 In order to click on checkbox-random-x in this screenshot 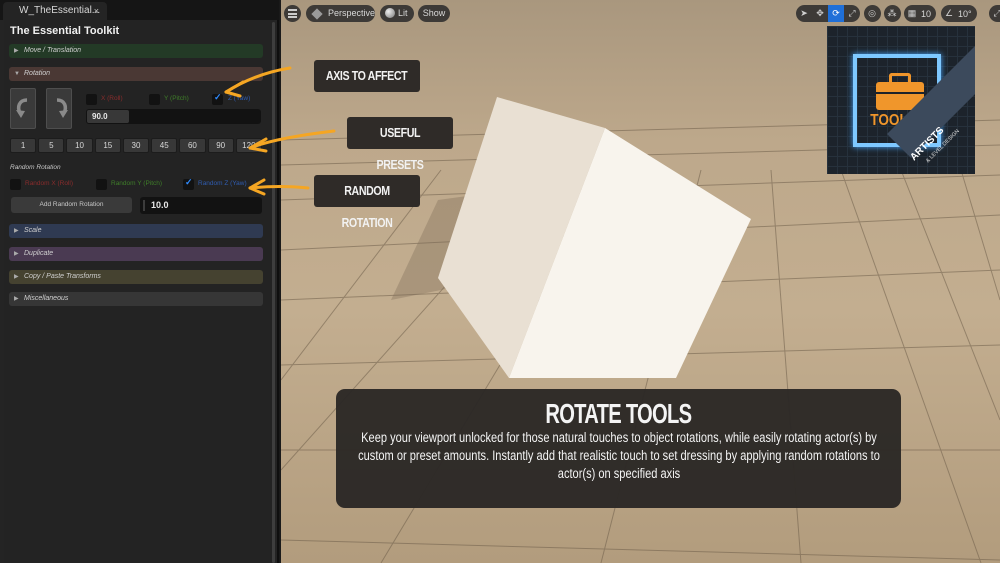, I will do `click(15, 184)`.